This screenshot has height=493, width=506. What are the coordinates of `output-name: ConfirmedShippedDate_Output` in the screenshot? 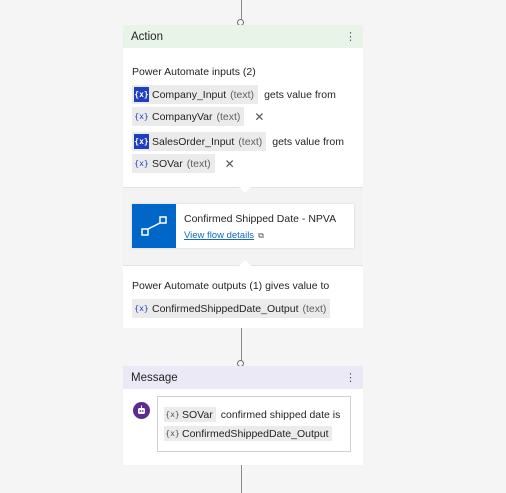 It's located at (225, 308).